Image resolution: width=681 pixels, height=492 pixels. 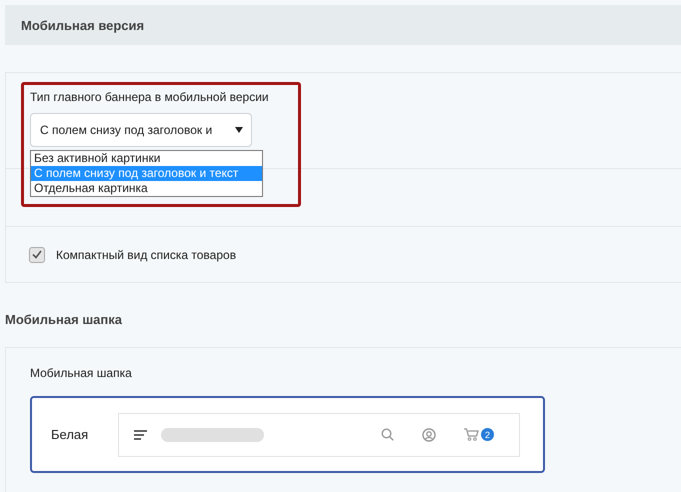 What do you see at coordinates (487, 434) in the screenshot?
I see `cart-count-badge: 2` at bounding box center [487, 434].